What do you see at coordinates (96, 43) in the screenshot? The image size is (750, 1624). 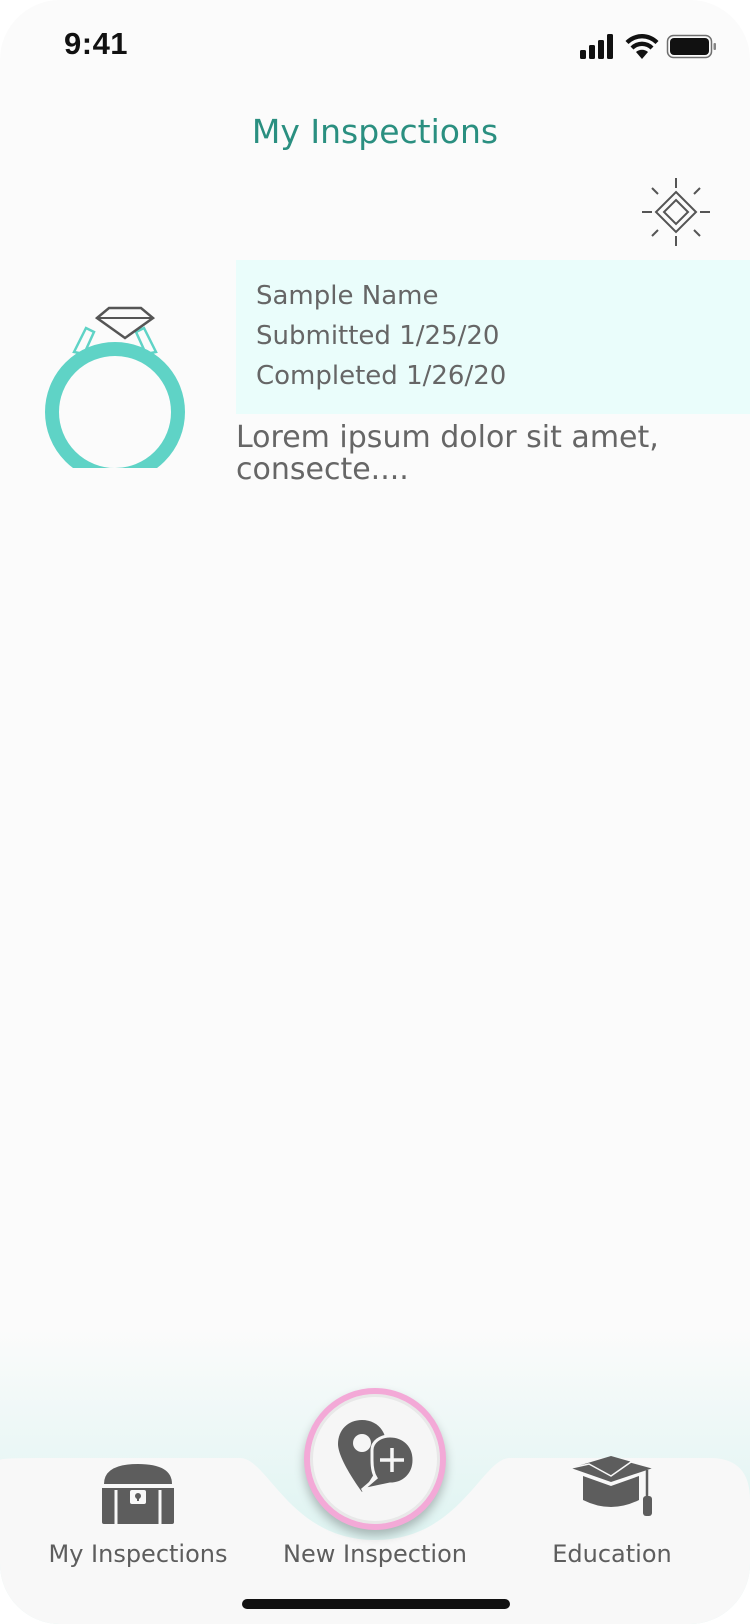 I see `status-time: 9:41` at bounding box center [96, 43].